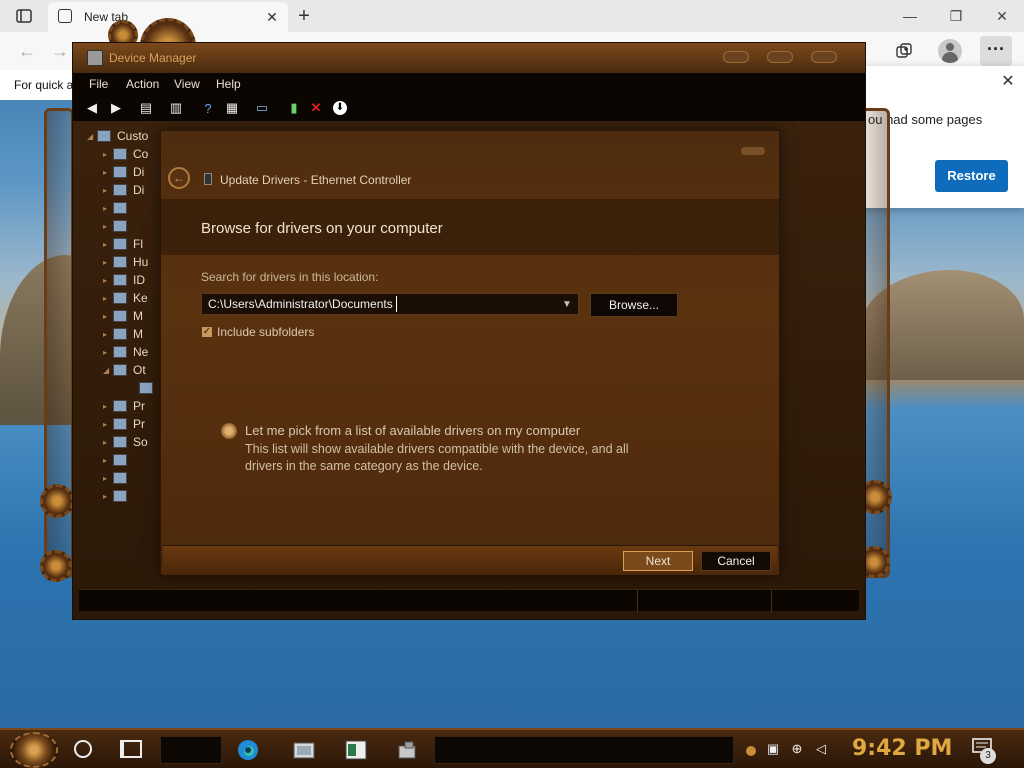  What do you see at coordinates (567, 304) in the screenshot?
I see `chevron-down-icon: ▼` at bounding box center [567, 304].